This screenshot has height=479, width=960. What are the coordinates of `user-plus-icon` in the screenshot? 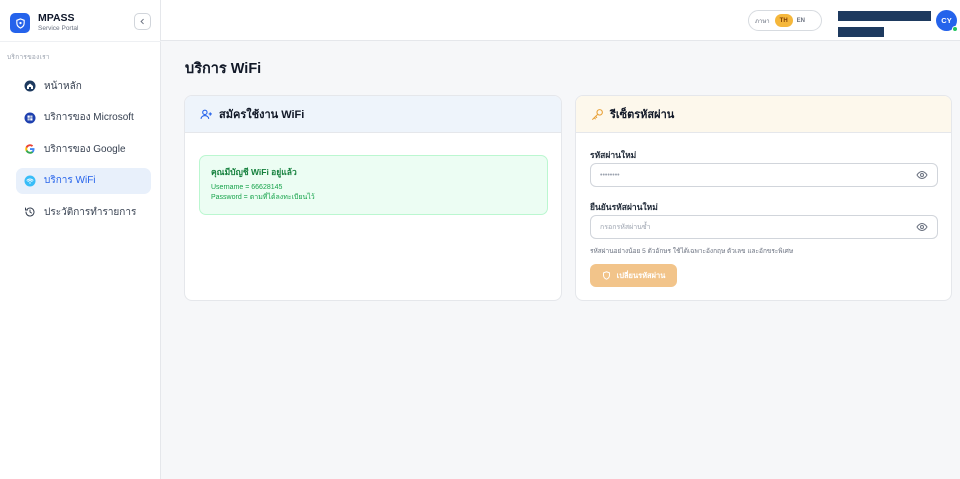 It's located at (206, 114).